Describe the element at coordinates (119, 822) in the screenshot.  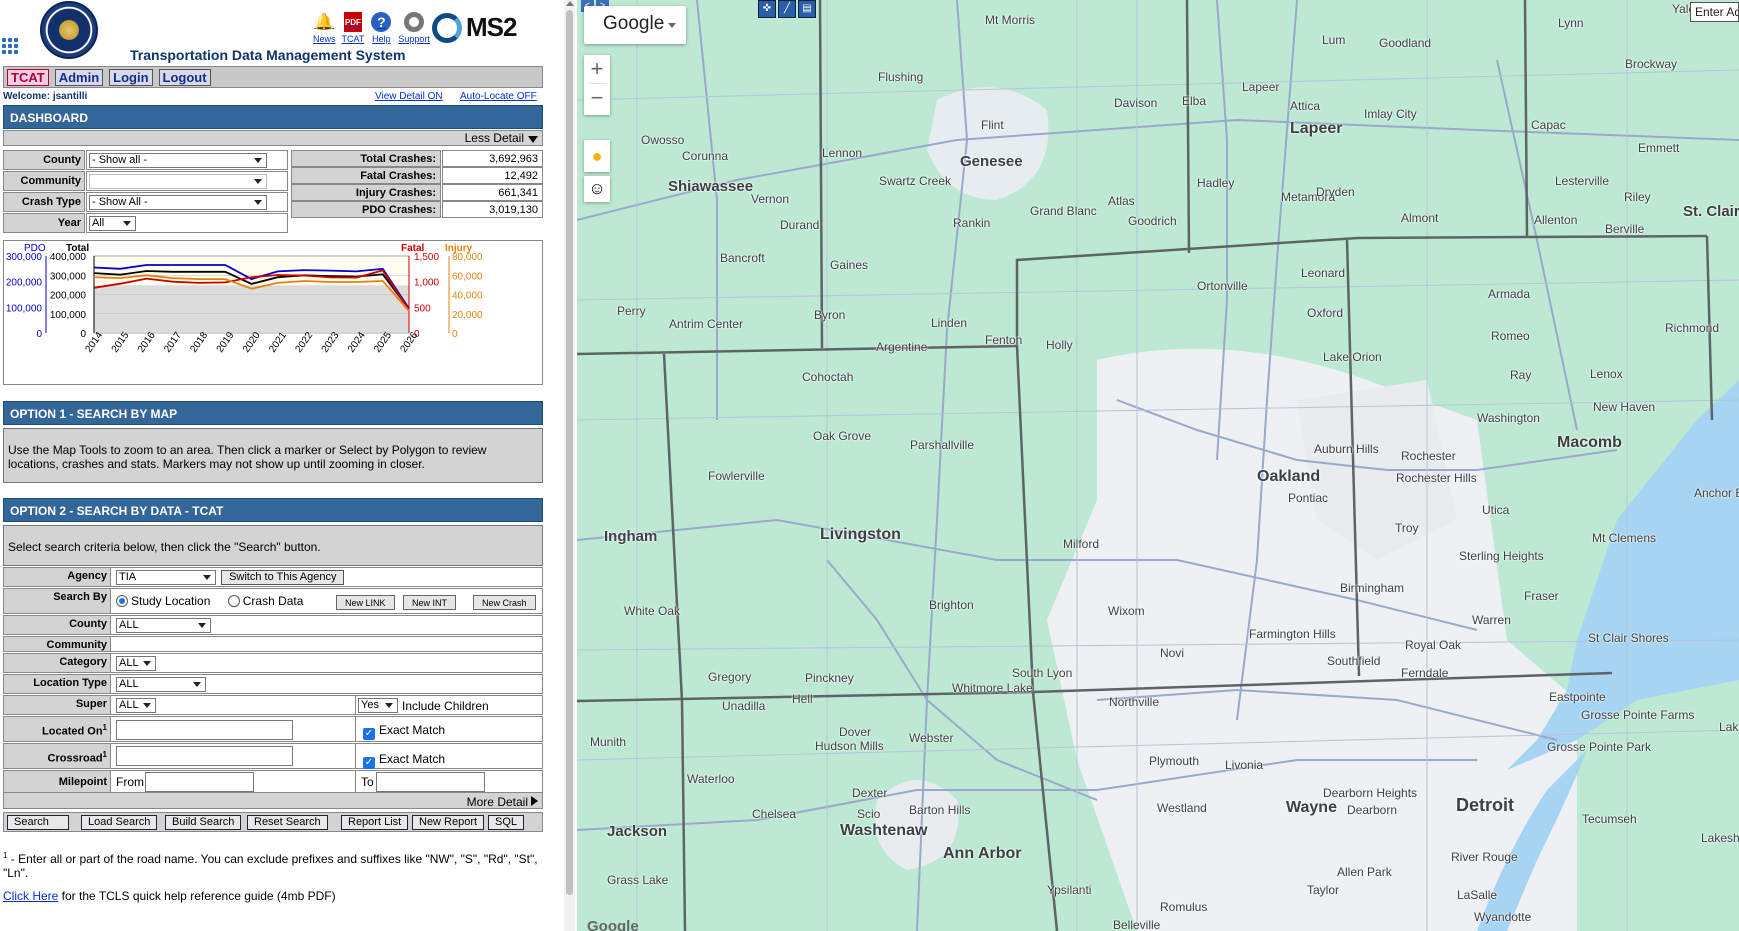
I see `load-search-button: Load Search` at that location.